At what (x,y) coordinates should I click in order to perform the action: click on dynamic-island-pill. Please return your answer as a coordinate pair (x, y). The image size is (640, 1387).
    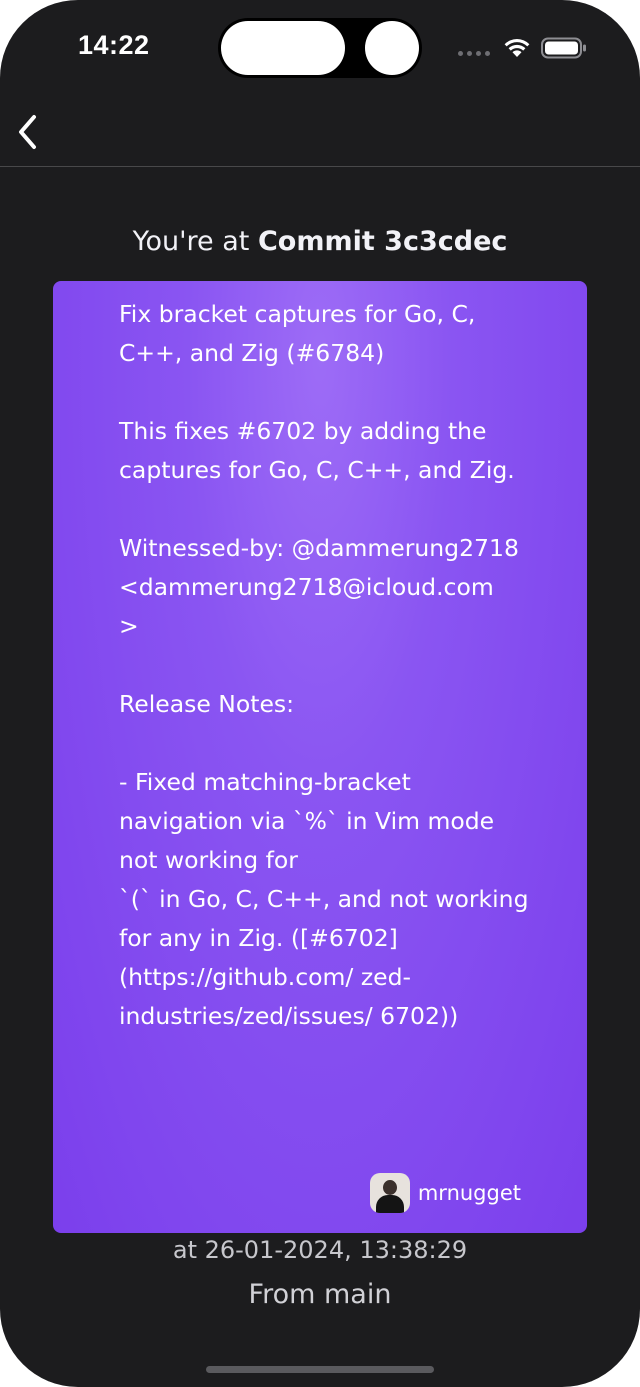
    Looking at the image, I should click on (283, 48).